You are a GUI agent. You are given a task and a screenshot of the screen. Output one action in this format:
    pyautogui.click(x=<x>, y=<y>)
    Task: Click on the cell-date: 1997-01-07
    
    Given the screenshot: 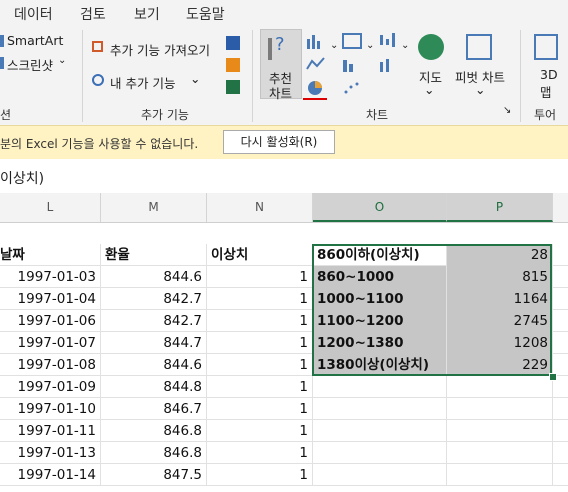 What is the action you would take?
    pyautogui.click(x=50, y=343)
    